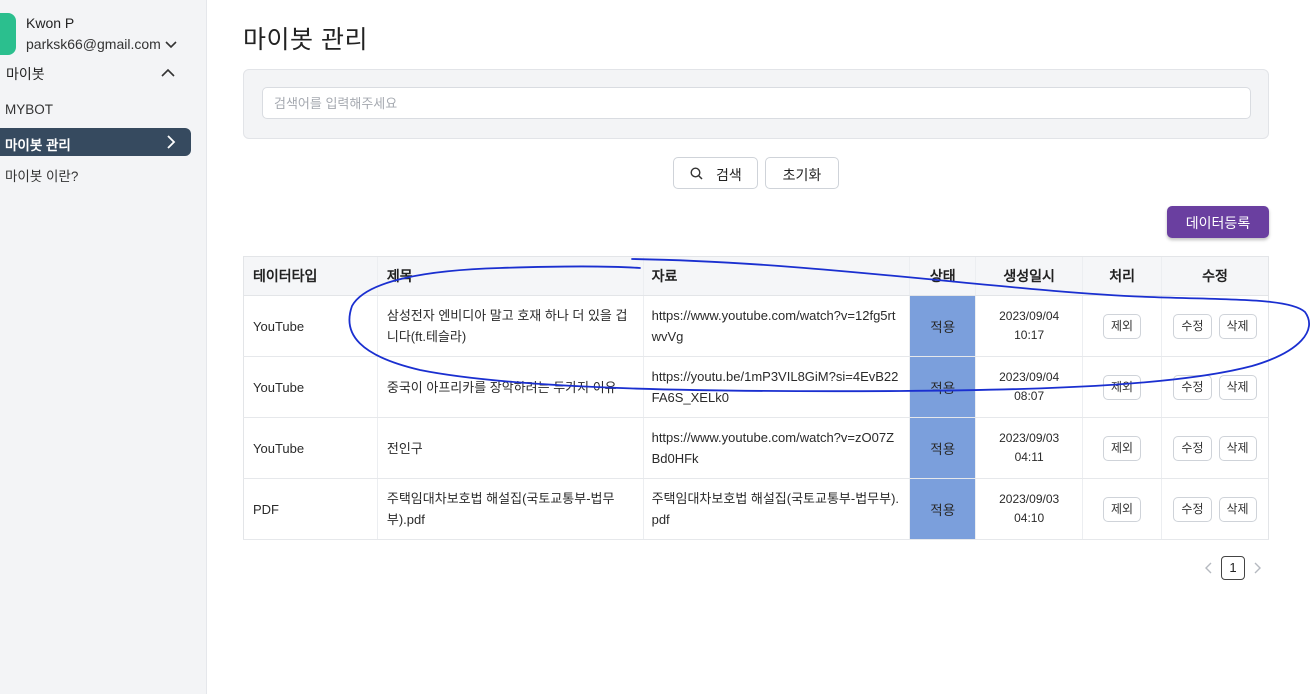  I want to click on cell-source: 주택임대차보호법 해설집(국토교통부-법무부).pdf, so click(776, 509).